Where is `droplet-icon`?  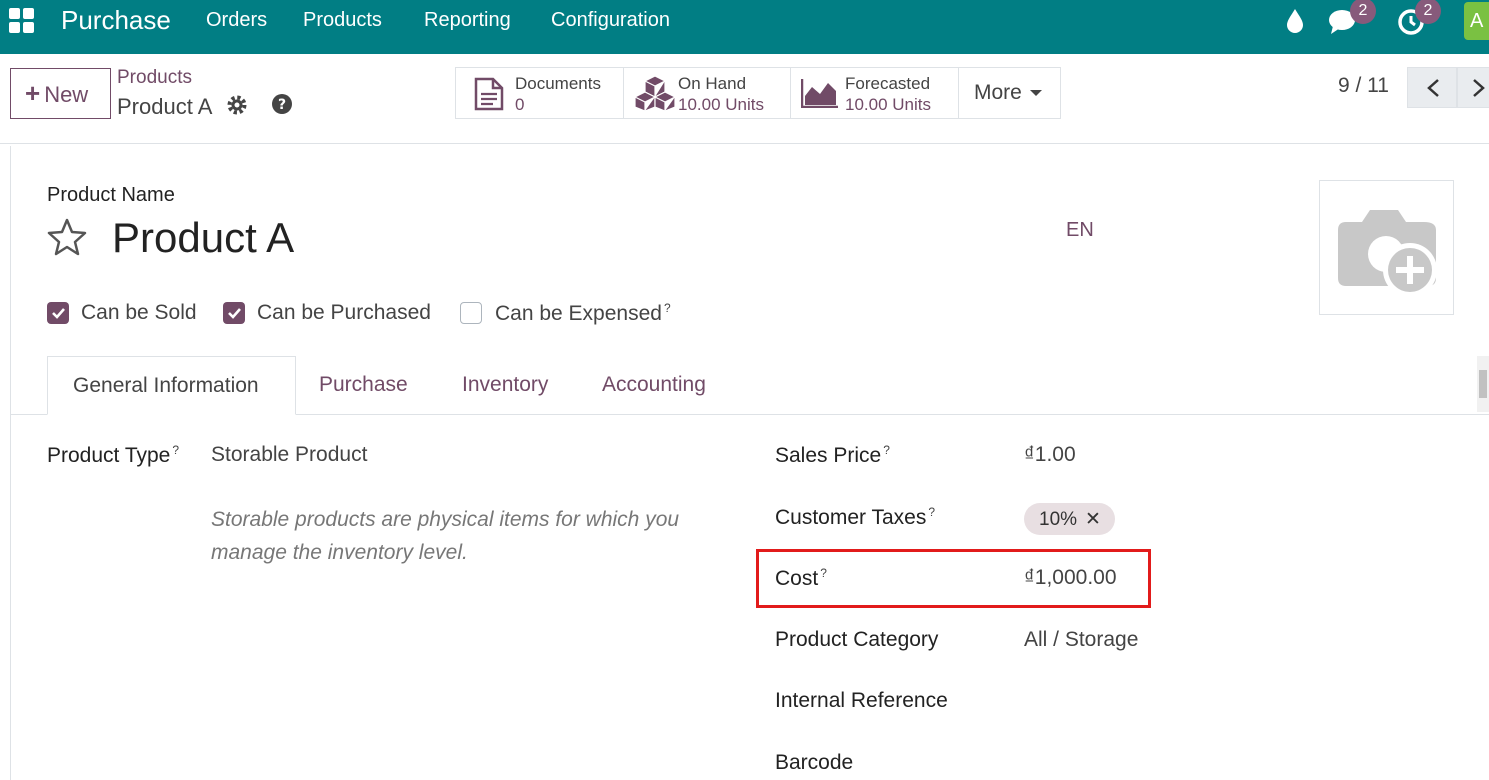 droplet-icon is located at coordinates (1295, 23).